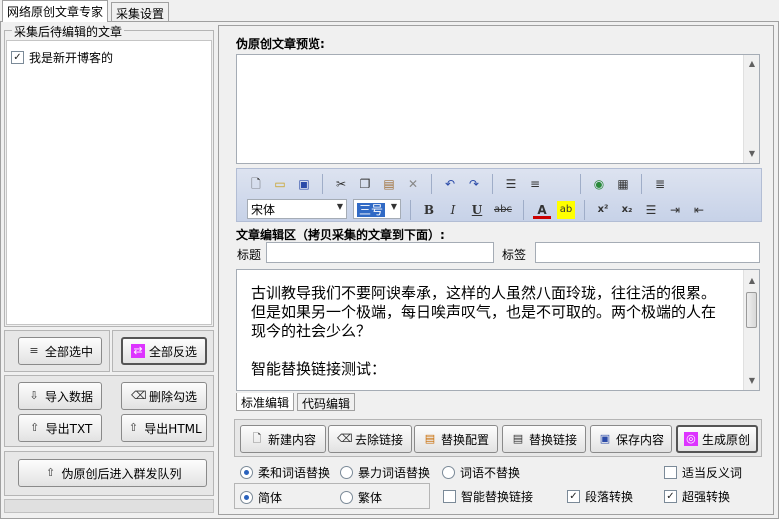  I want to click on new-doc-icon: 🗋, so click(256, 184).